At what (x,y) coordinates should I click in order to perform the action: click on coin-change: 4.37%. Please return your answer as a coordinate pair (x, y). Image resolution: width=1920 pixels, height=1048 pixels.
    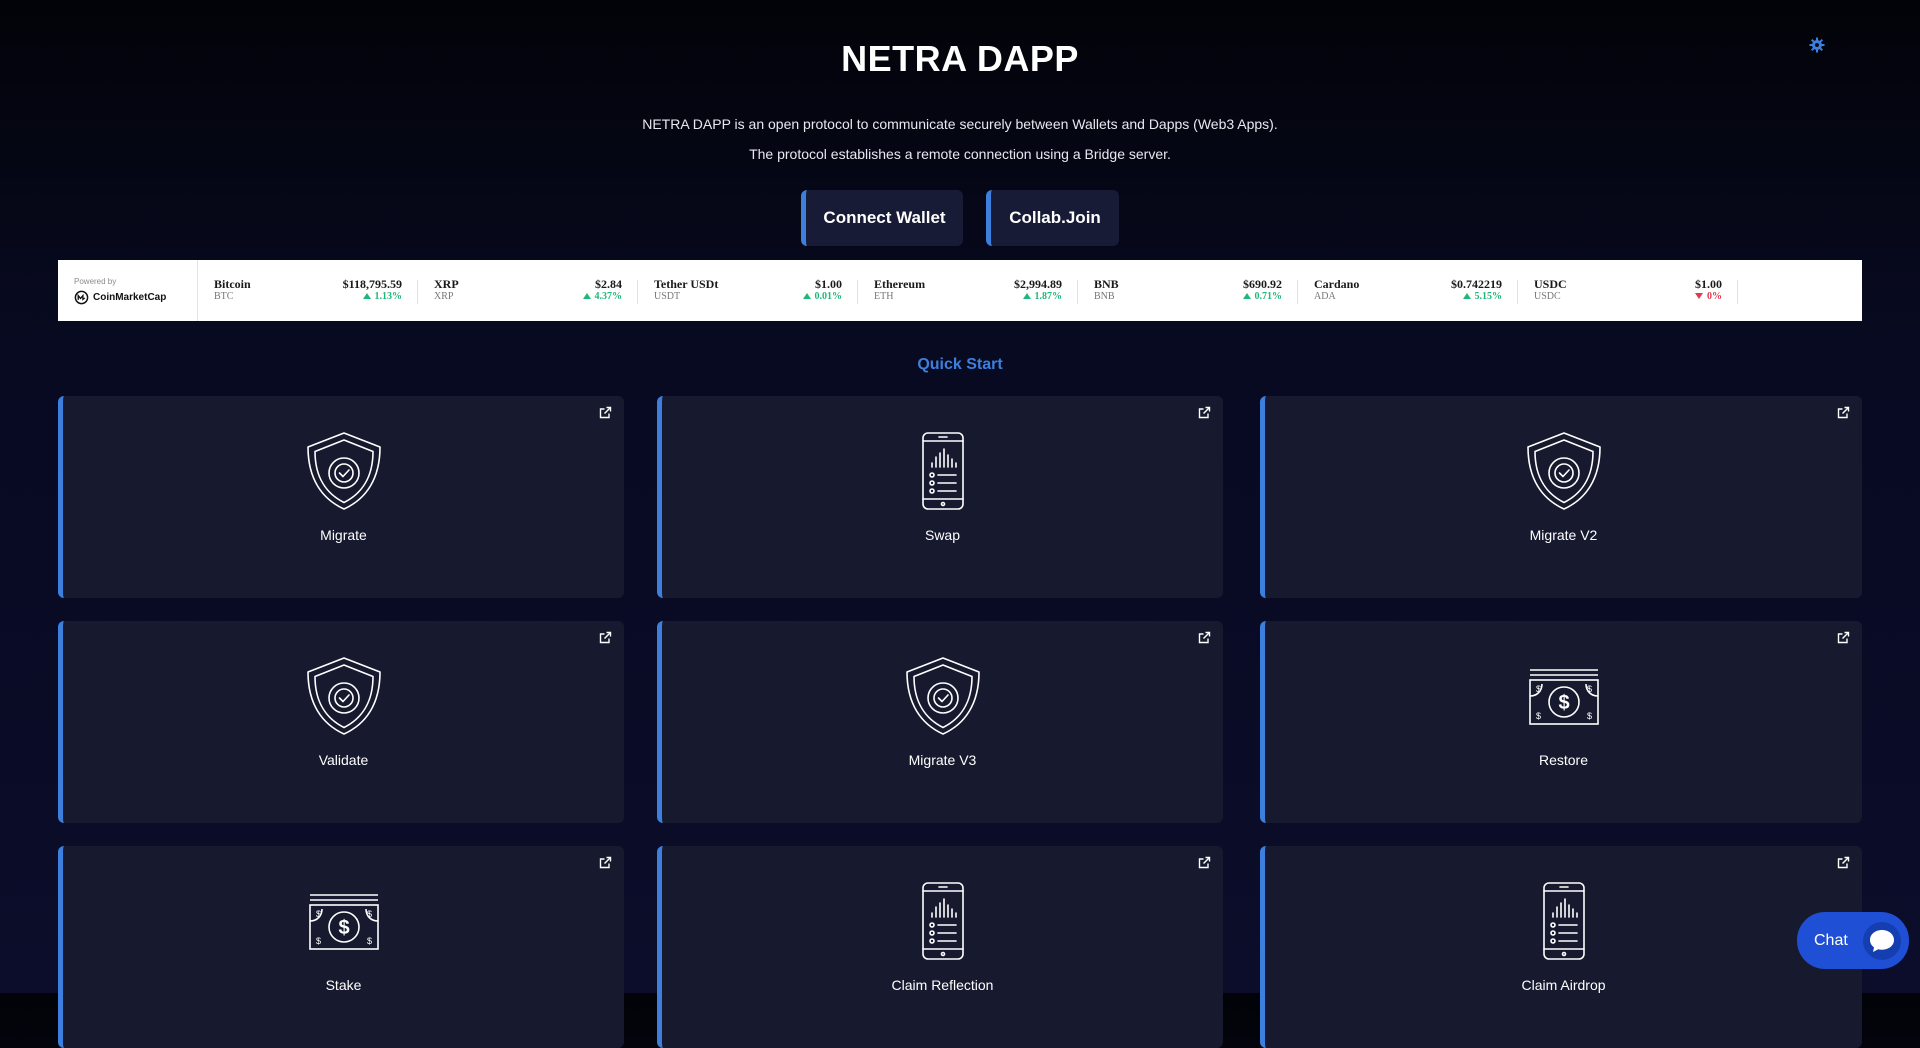
    Looking at the image, I should click on (602, 296).